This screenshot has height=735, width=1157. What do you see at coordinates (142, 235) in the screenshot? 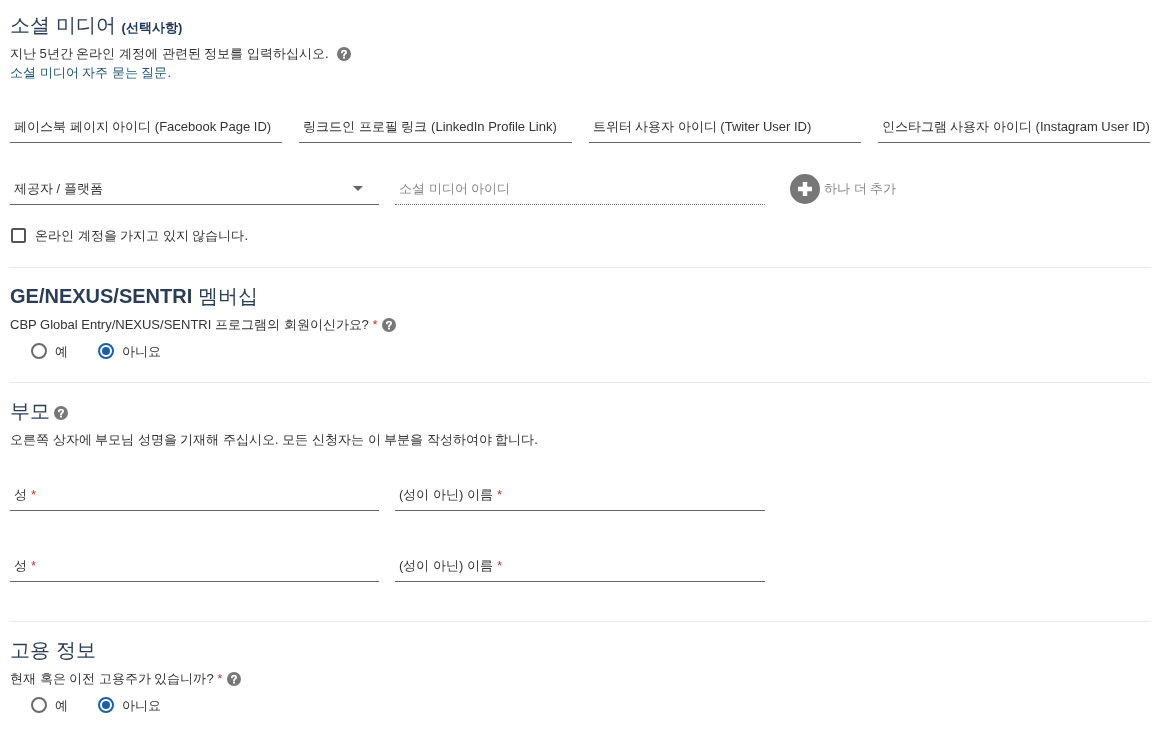
I see `checkbox-label: 온라인 계정을 가지고 있지 않습니다.` at bounding box center [142, 235].